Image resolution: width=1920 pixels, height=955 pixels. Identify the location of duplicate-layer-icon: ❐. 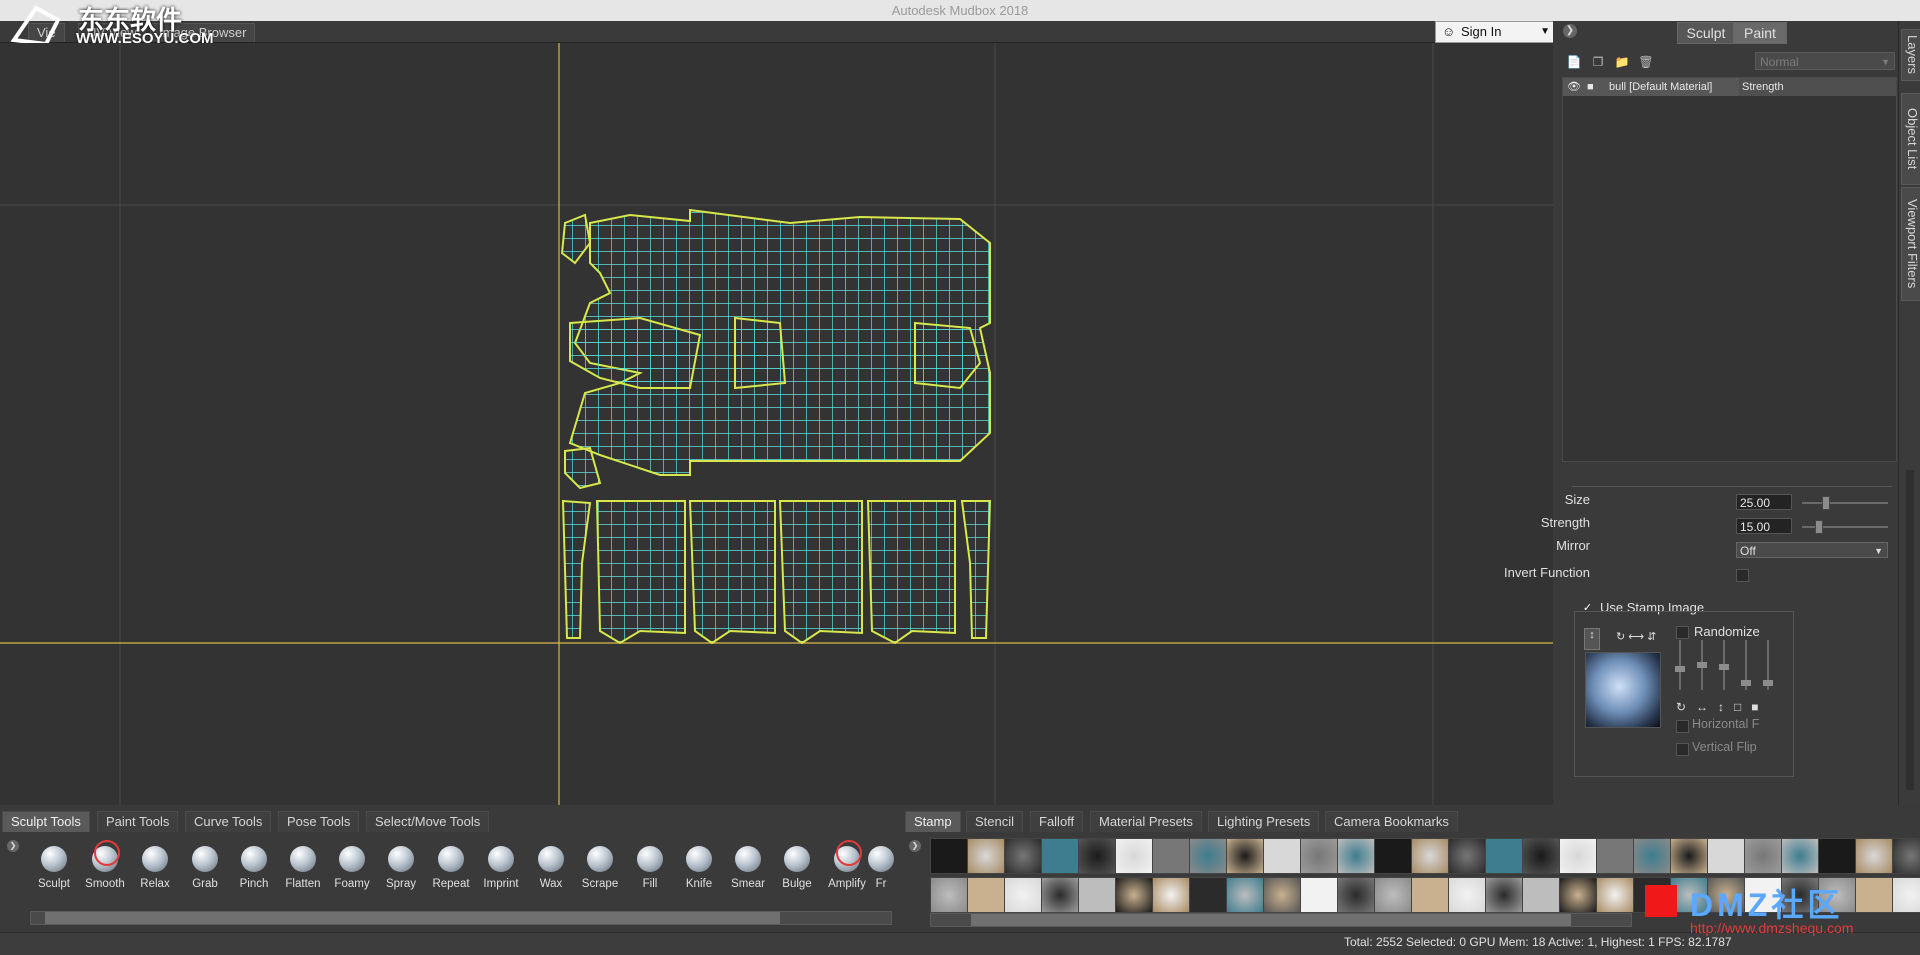
(1598, 62).